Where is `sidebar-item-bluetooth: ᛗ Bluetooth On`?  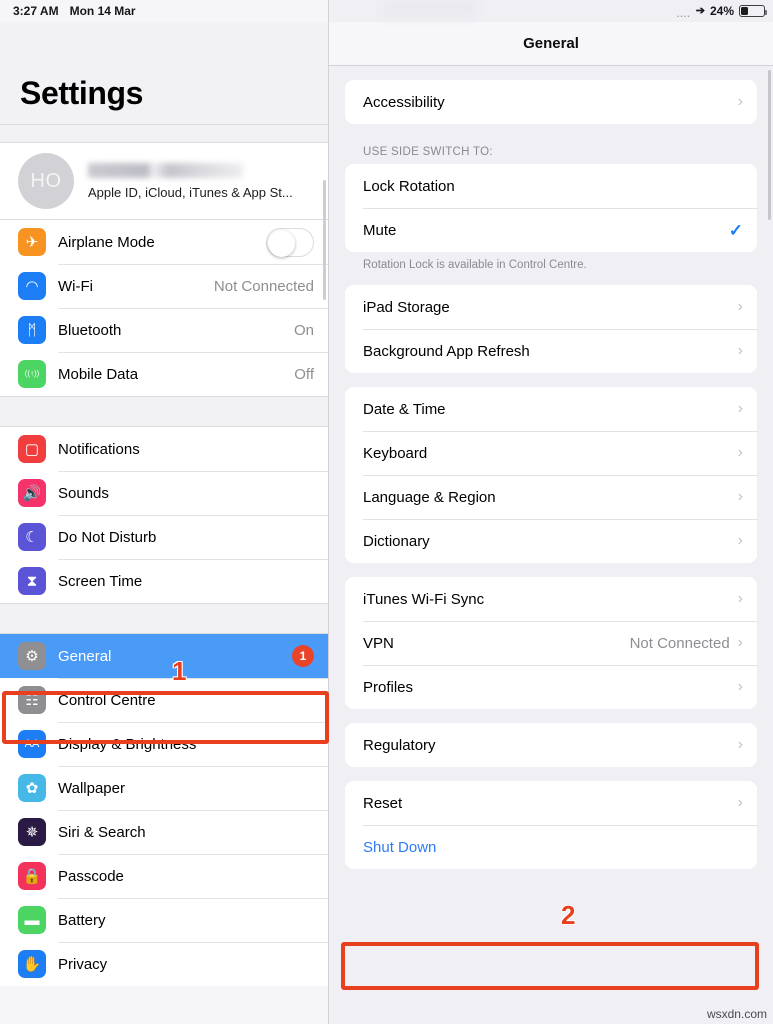 sidebar-item-bluetooth: ᛗ Bluetooth On is located at coordinates (164, 330).